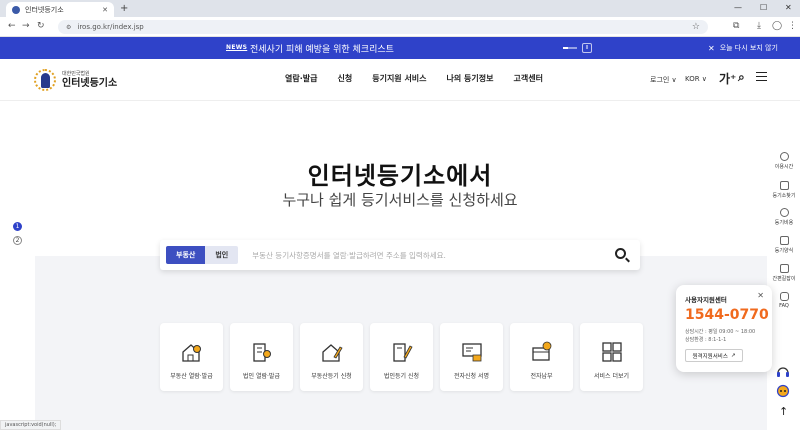  I want to click on nav-item-view-issue: 열람·발급, so click(301, 78).